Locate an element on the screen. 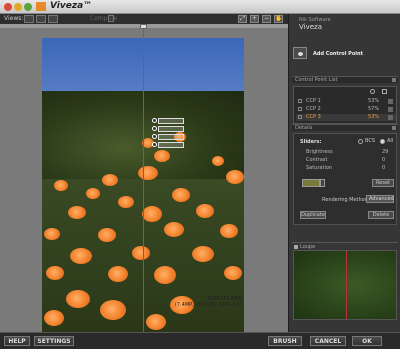 This screenshot has width=400, height=349. rendering-method-select: Advanced is located at coordinates (380, 199).